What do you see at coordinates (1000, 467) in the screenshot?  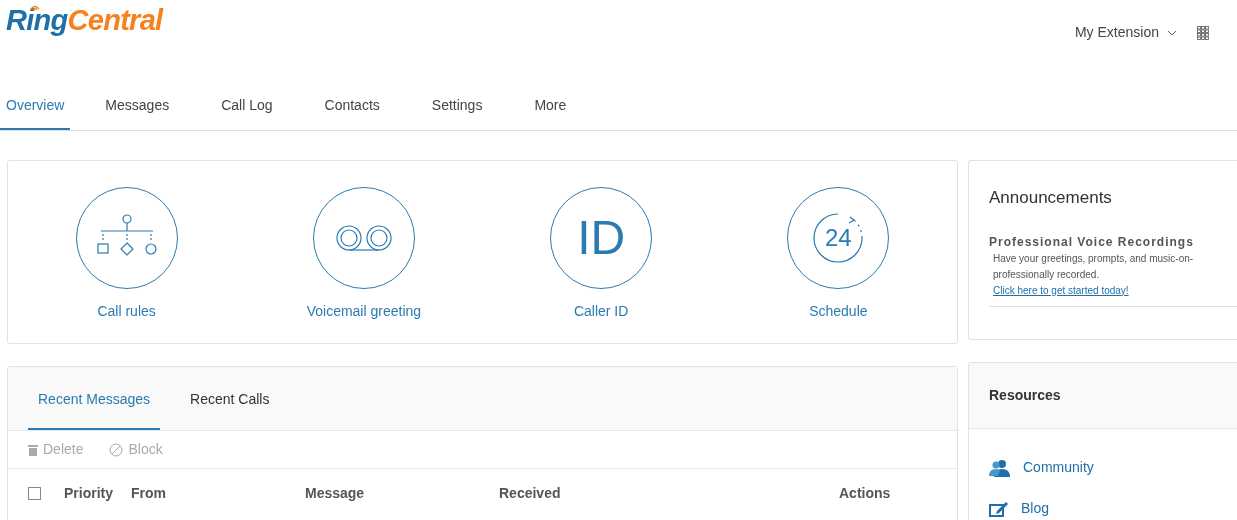 I see `people-icon` at bounding box center [1000, 467].